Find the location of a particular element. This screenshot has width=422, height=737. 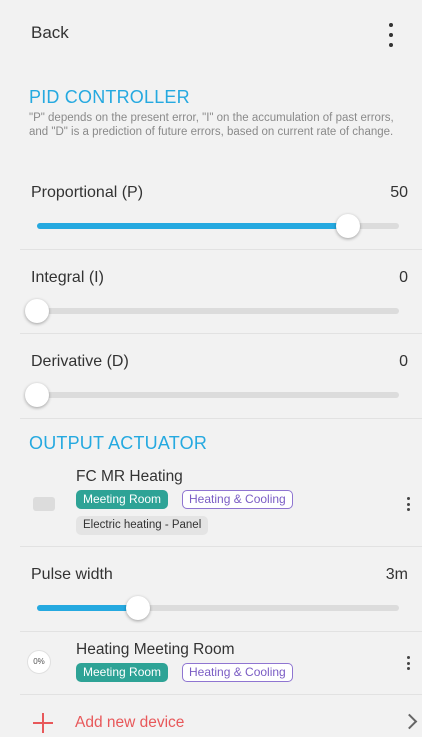

device-name: Heating Meeting Room is located at coordinates (155, 650).